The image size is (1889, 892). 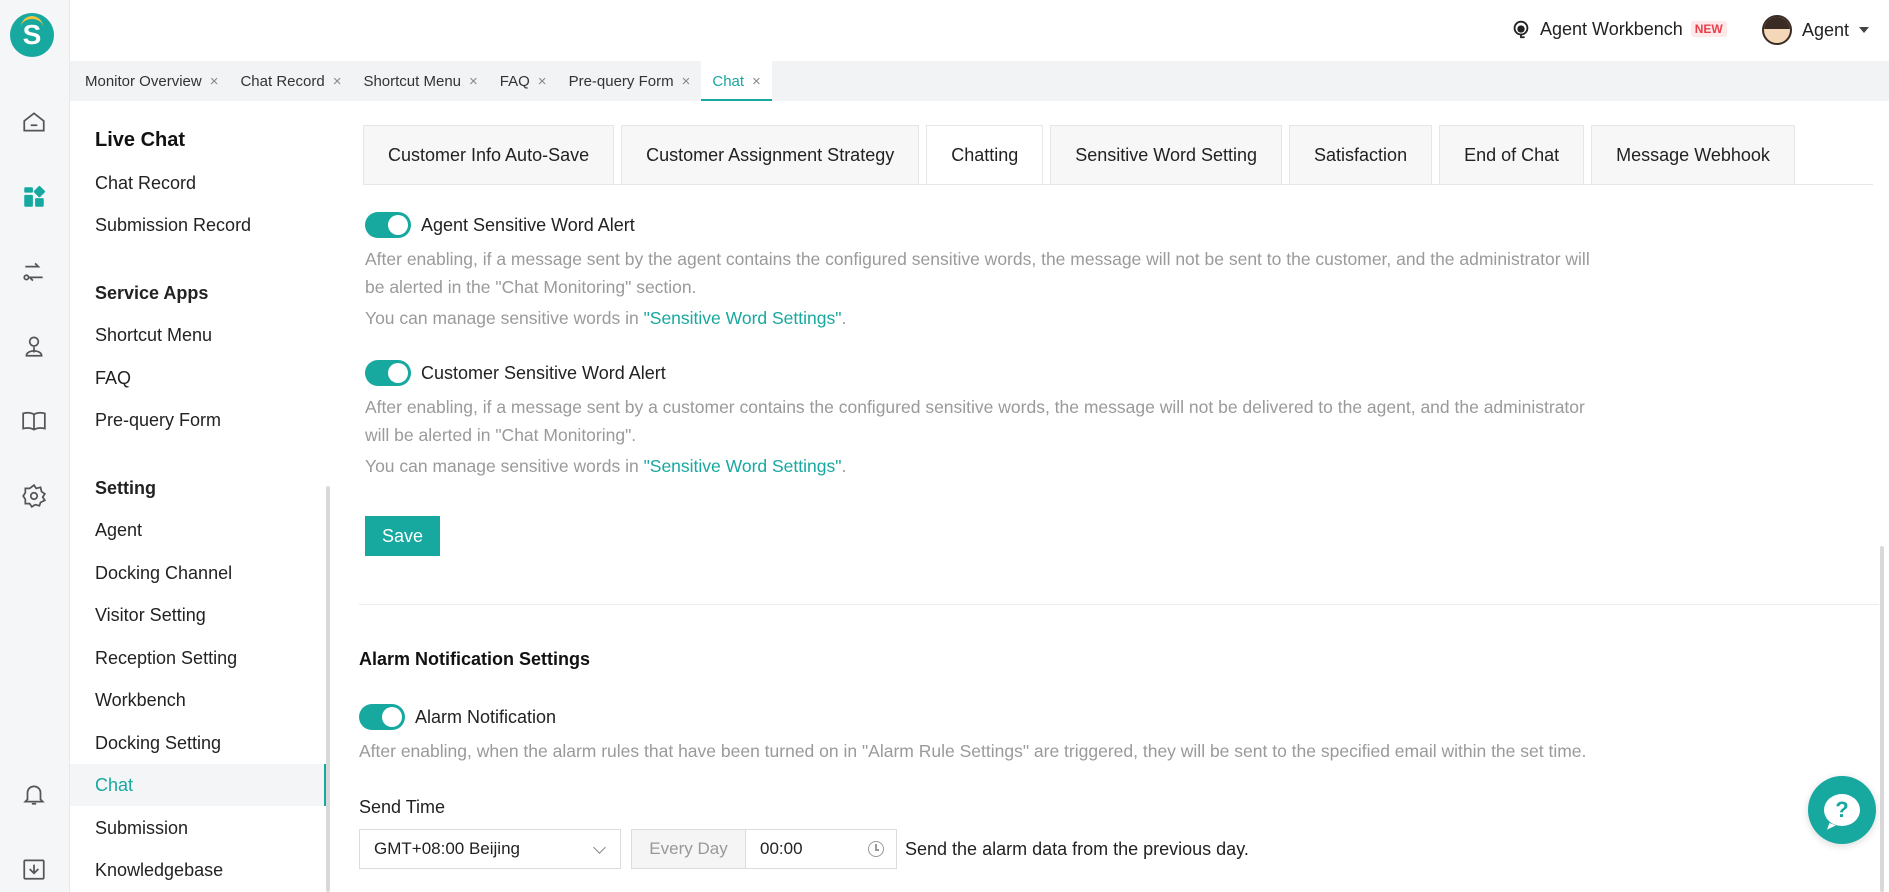 What do you see at coordinates (1708, 29) in the screenshot?
I see `new-badge: NEW` at bounding box center [1708, 29].